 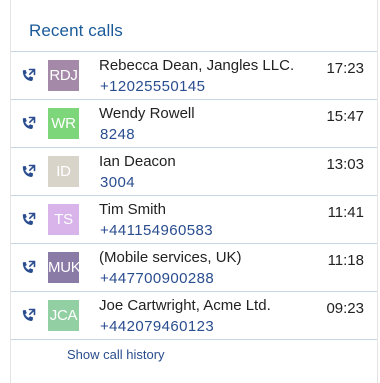 I want to click on avatar: RDJ, so click(x=63, y=75).